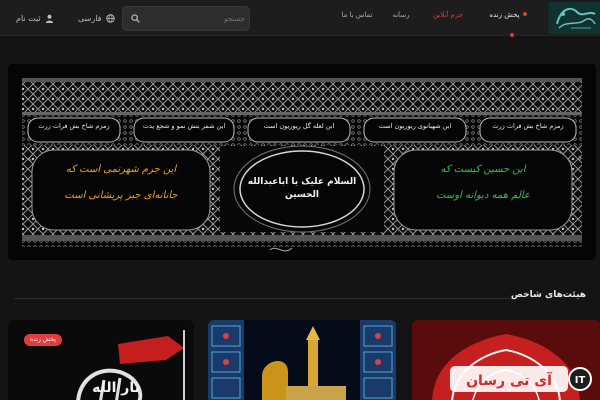  I want to click on banner-header-text-5: زمزم شاخ بش فرات زرت, so click(528, 126).